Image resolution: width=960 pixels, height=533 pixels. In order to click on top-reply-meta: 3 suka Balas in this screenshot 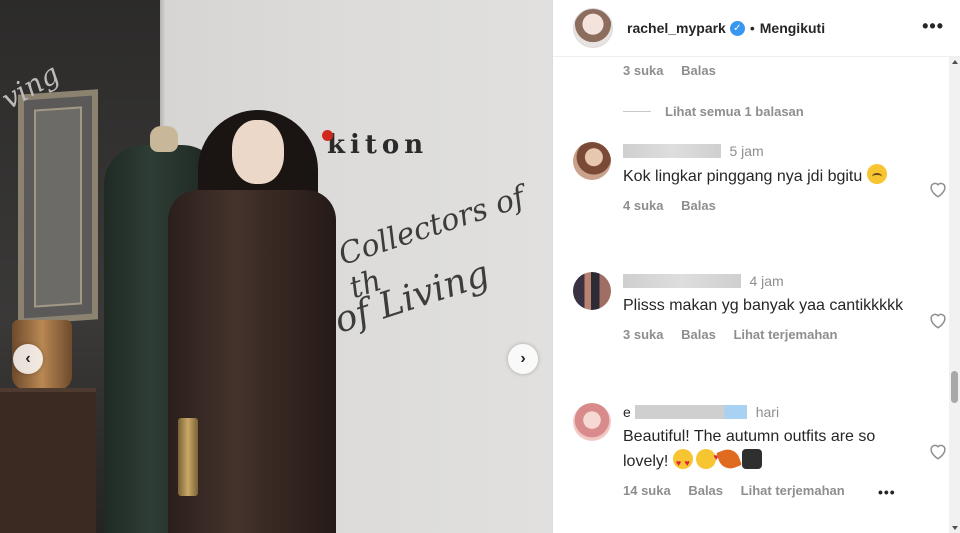, I will do `click(676, 70)`.